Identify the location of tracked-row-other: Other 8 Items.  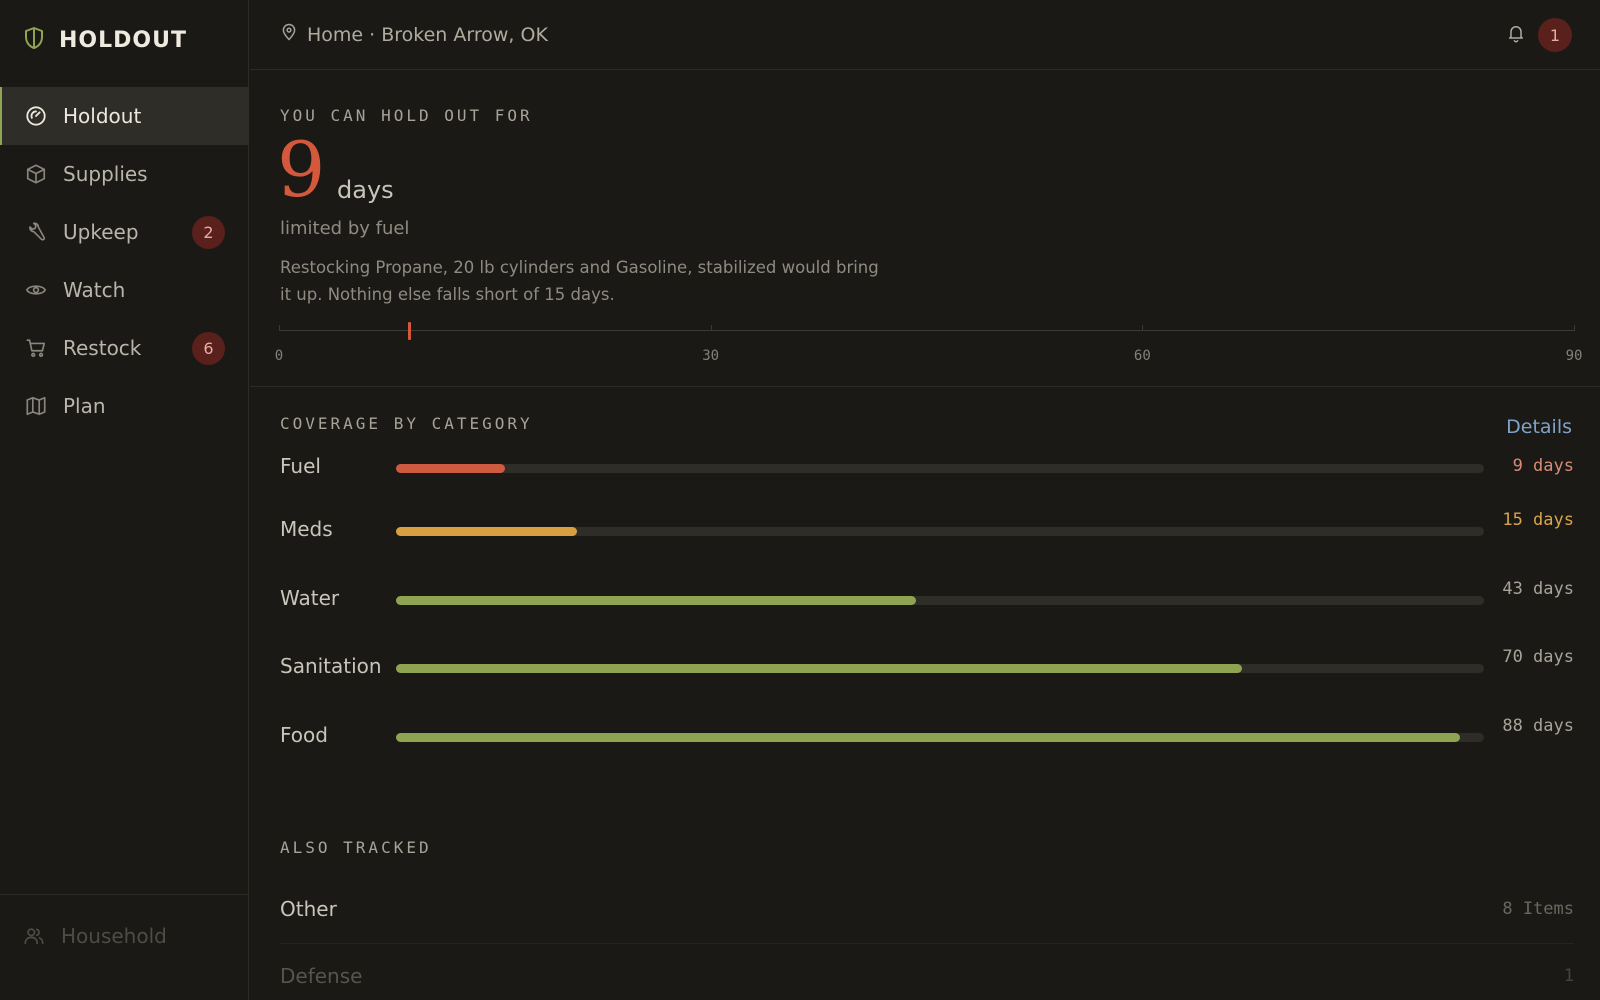
(927, 911).